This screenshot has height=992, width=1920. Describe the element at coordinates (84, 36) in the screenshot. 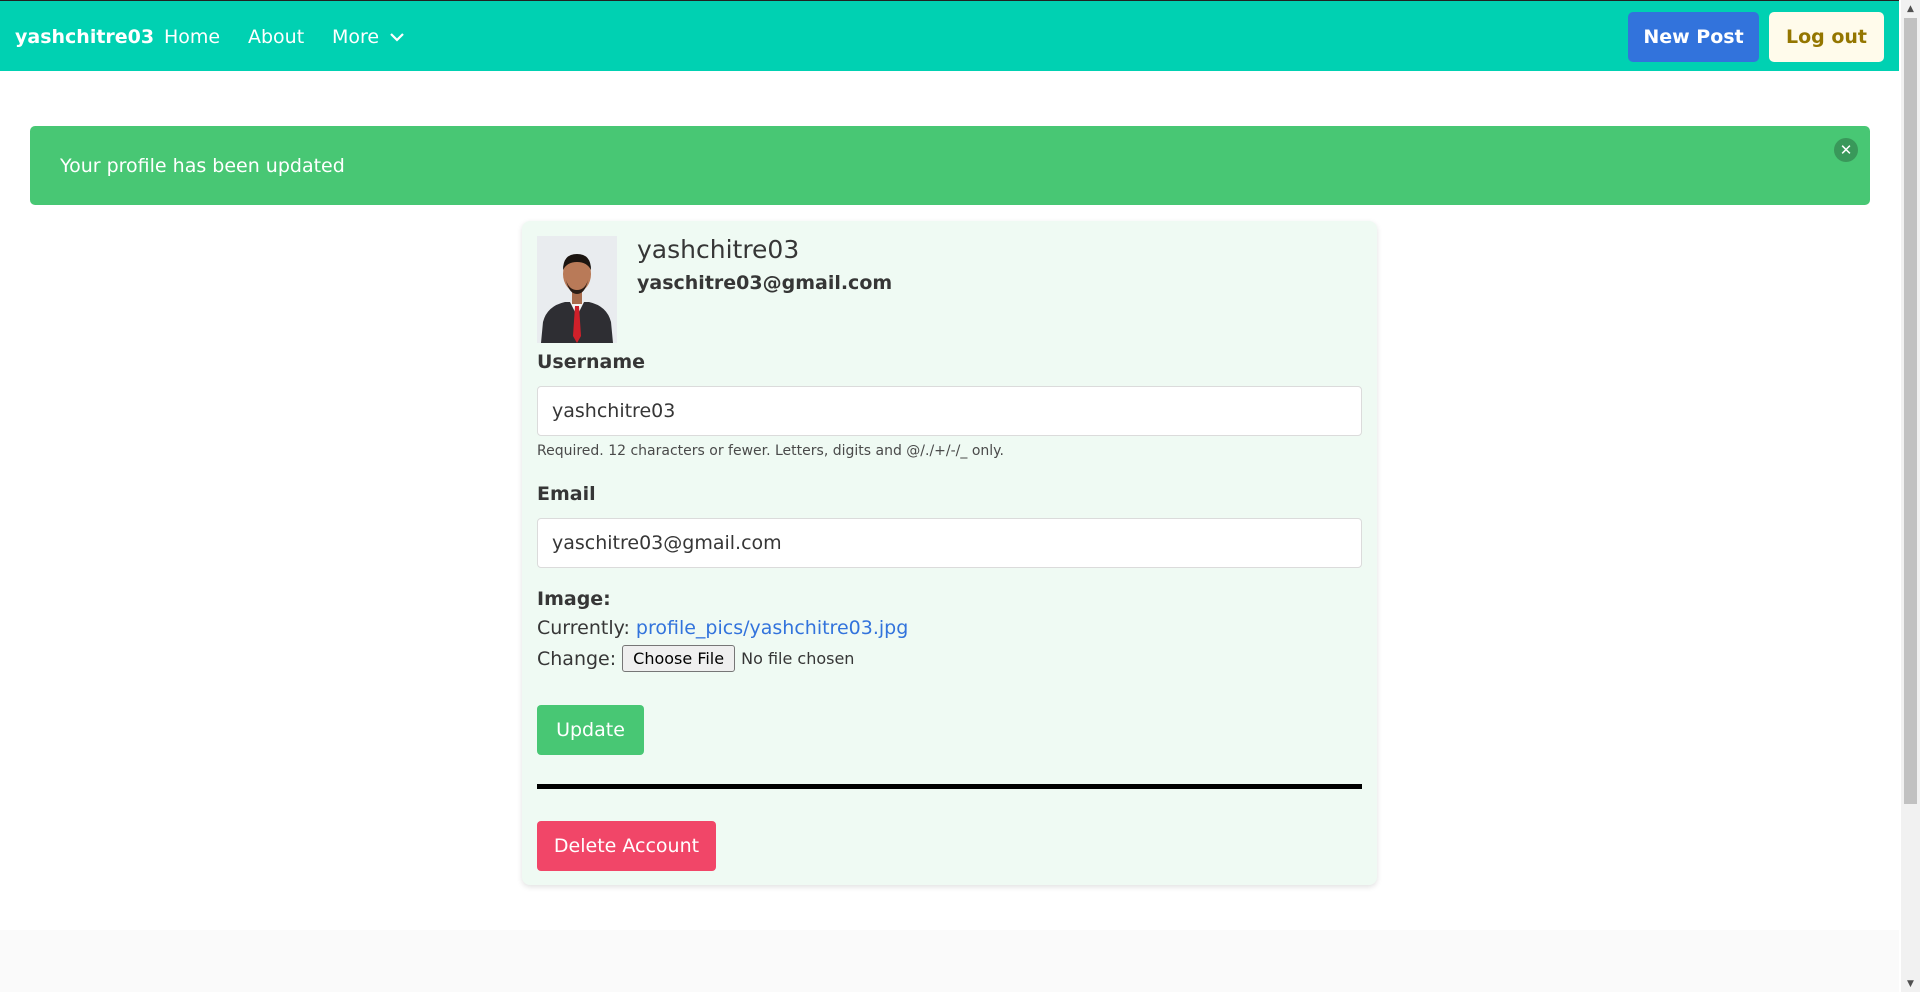

I see `brand-link: yashchitre03` at that location.